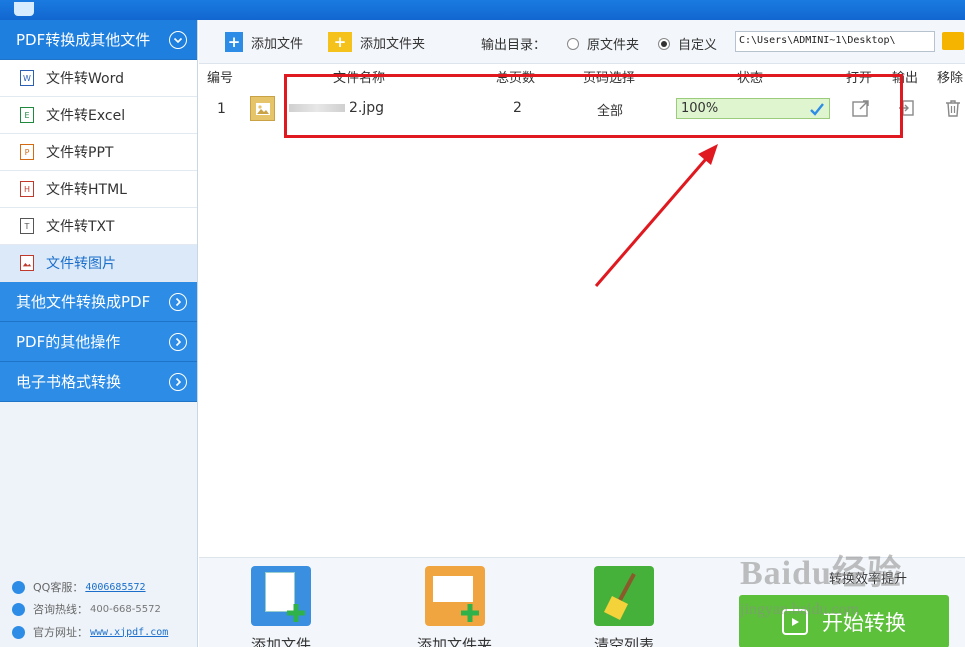 The width and height of the screenshot is (965, 647). Describe the element at coordinates (27, 115) in the screenshot. I see `excel-file-icon: E` at that location.